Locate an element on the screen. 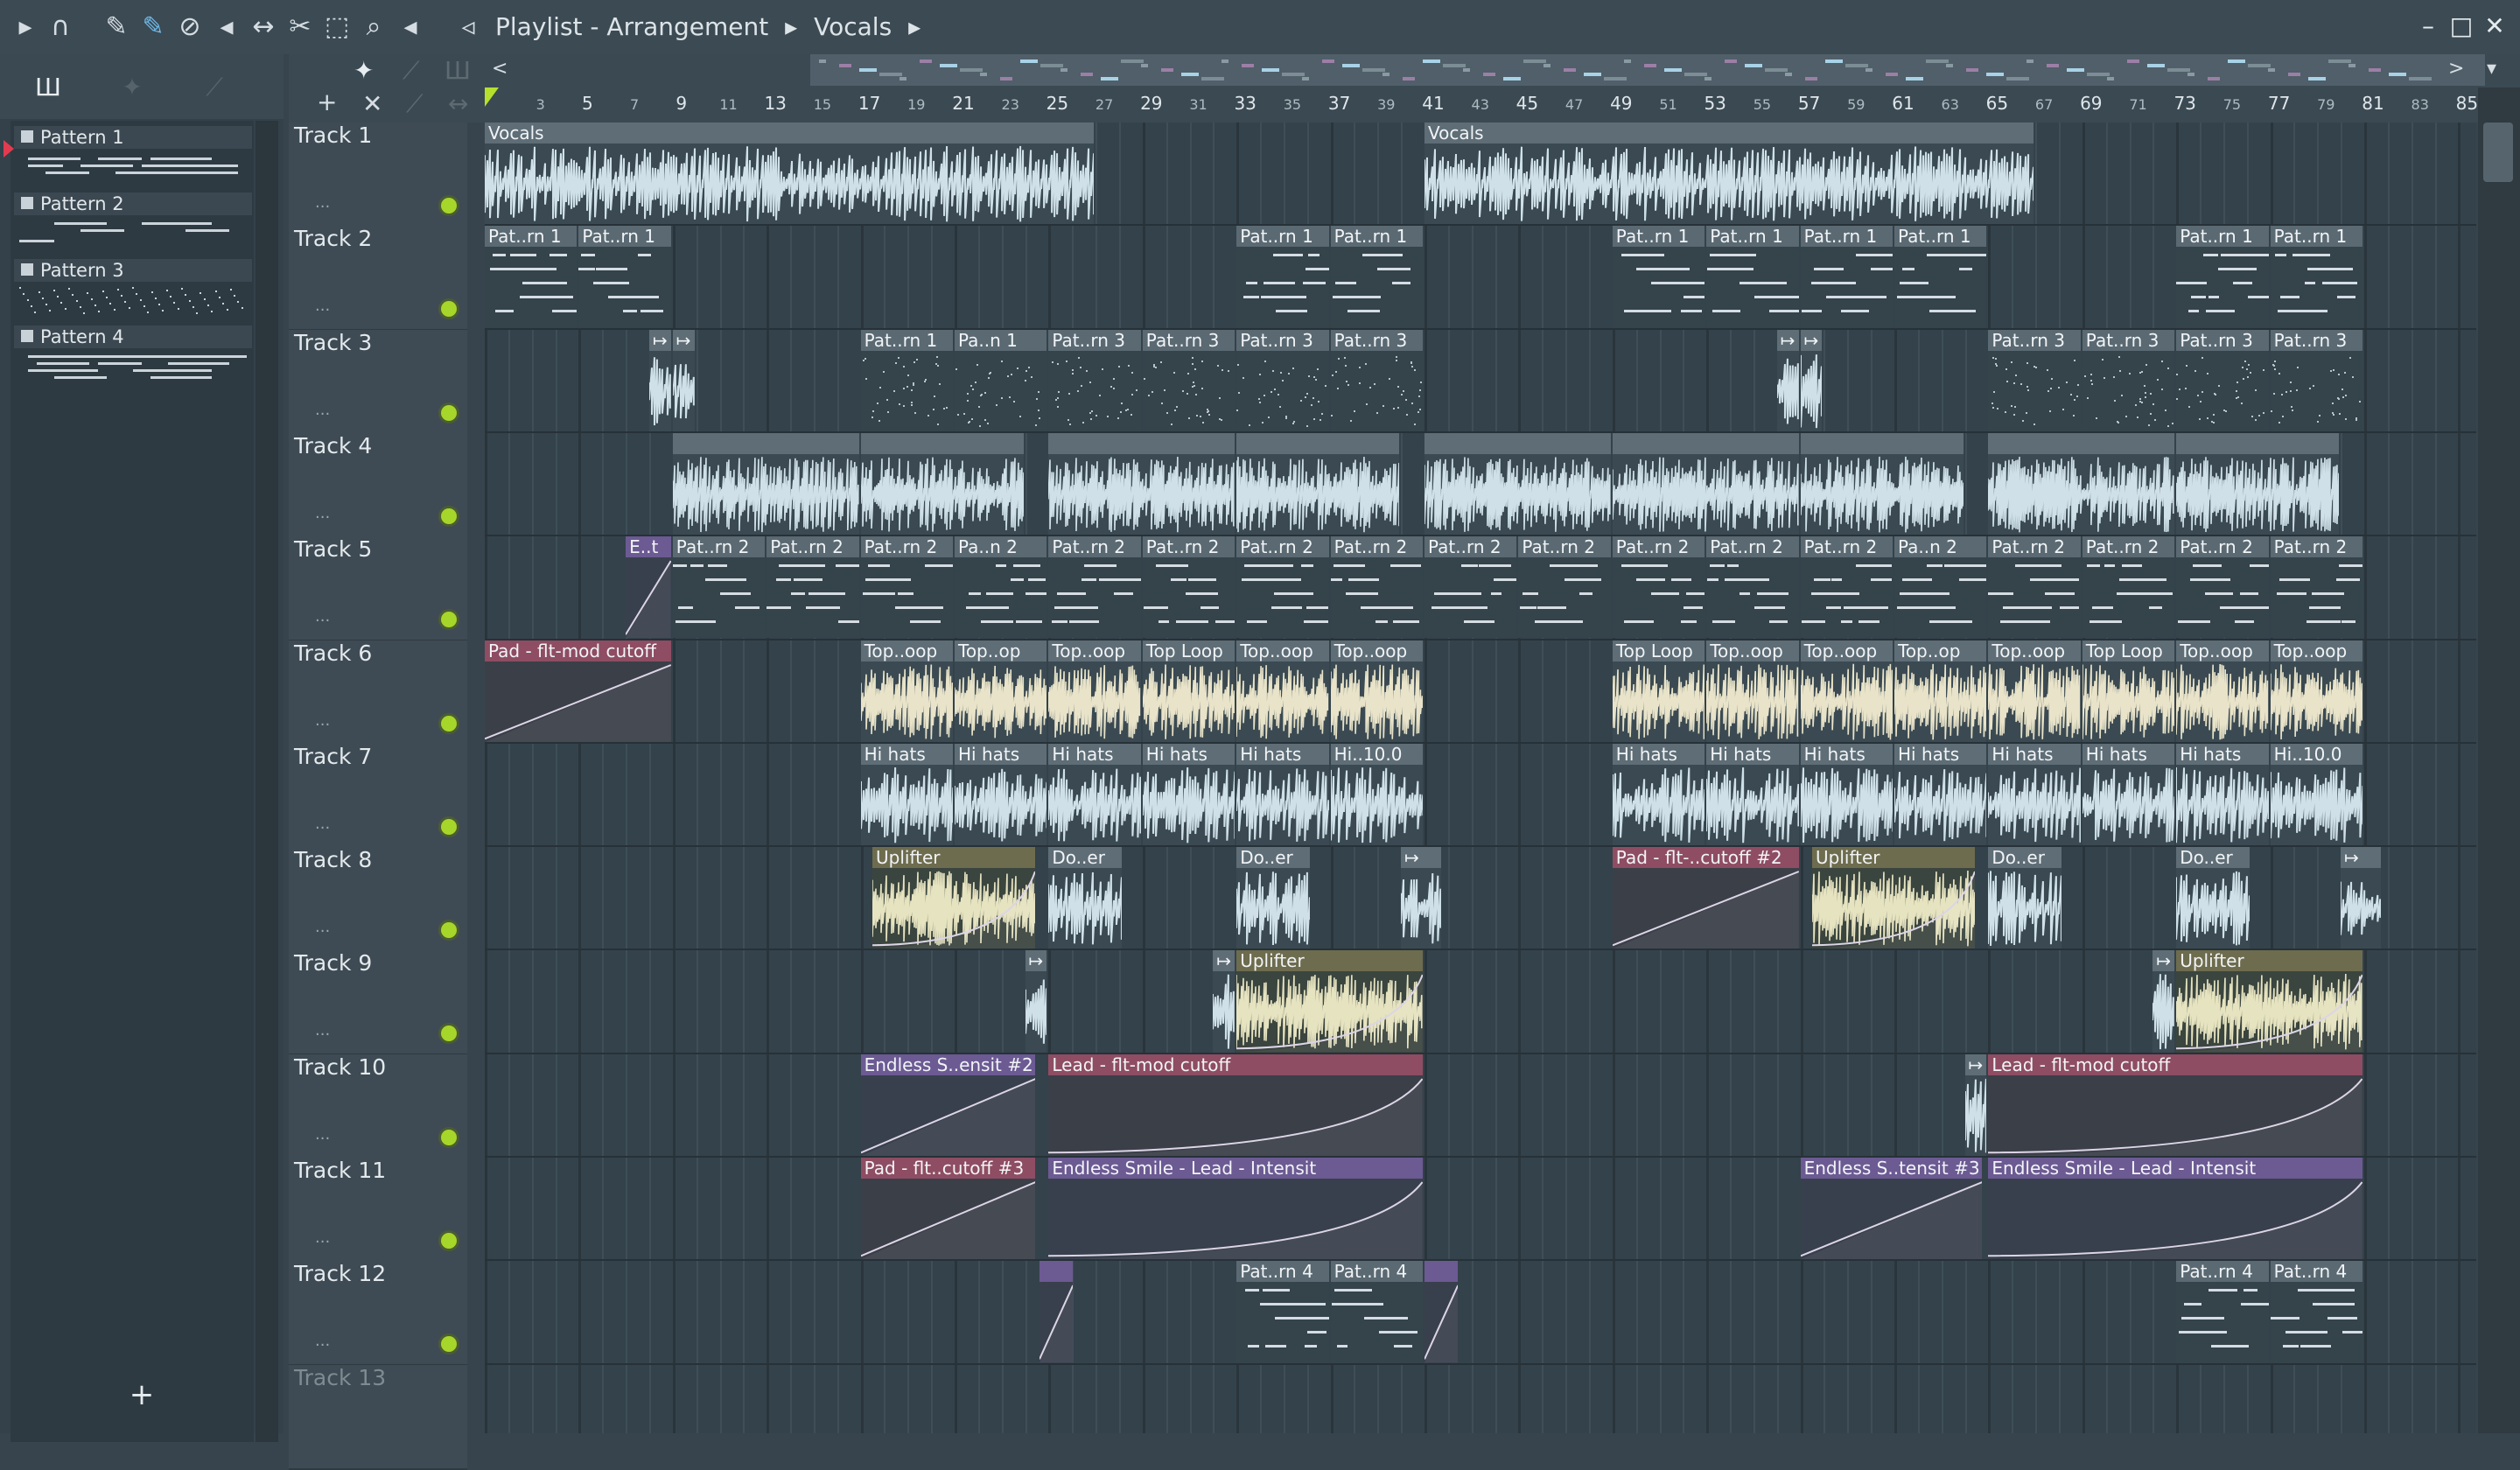 This screenshot has width=2520, height=1470. select-icon: ⬚ is located at coordinates (337, 27).